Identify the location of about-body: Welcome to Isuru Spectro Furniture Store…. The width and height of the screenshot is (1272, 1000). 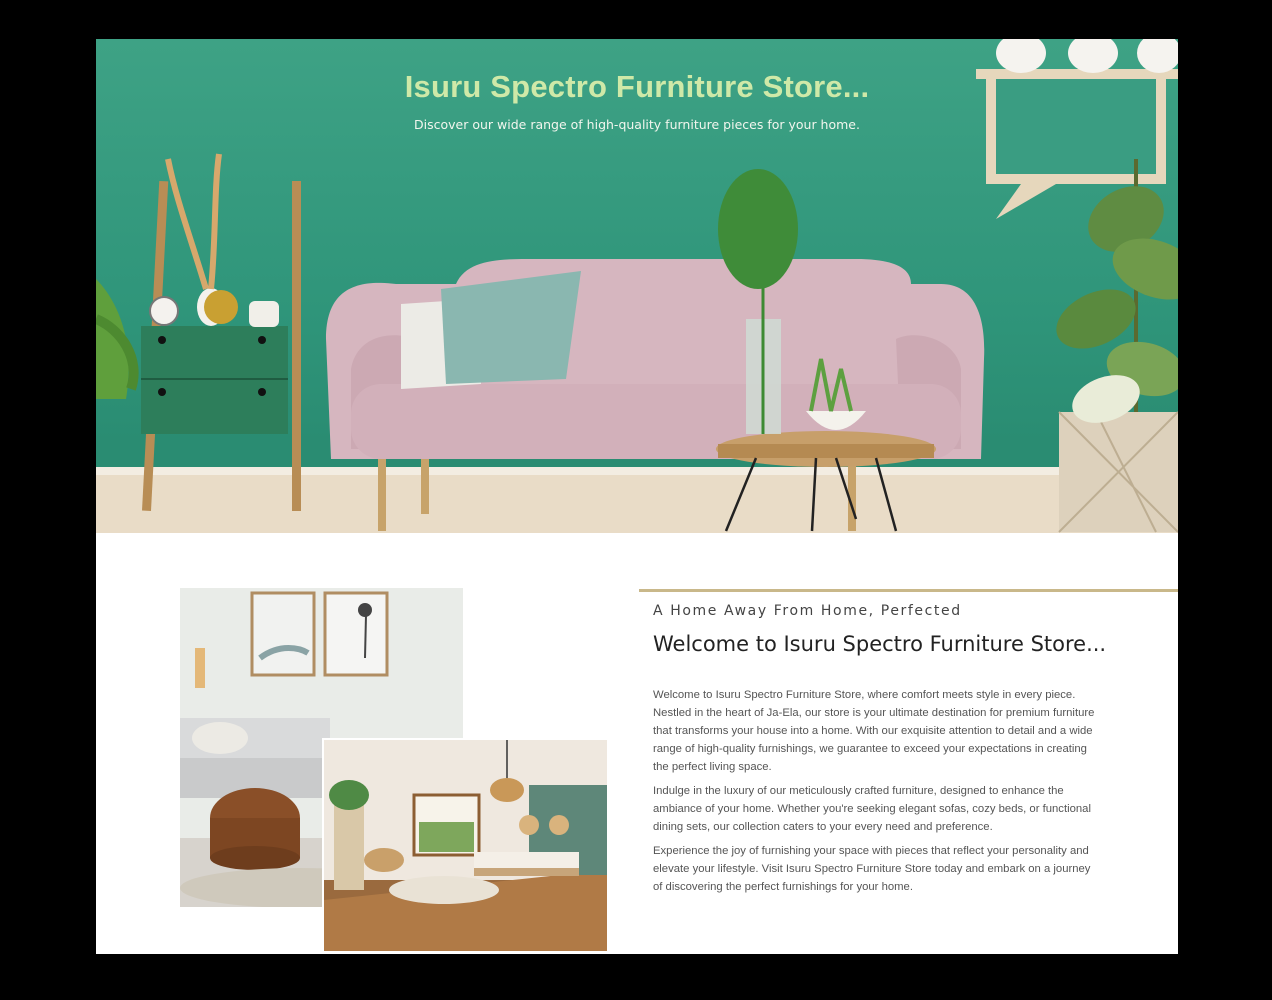
(875, 794).